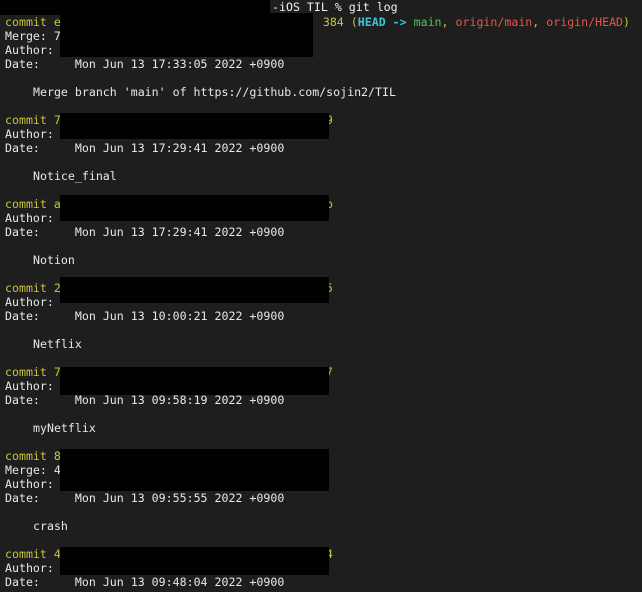 The image size is (642, 592). What do you see at coordinates (36, 36) in the screenshot?
I see `merge-line: Merge: 7a` at bounding box center [36, 36].